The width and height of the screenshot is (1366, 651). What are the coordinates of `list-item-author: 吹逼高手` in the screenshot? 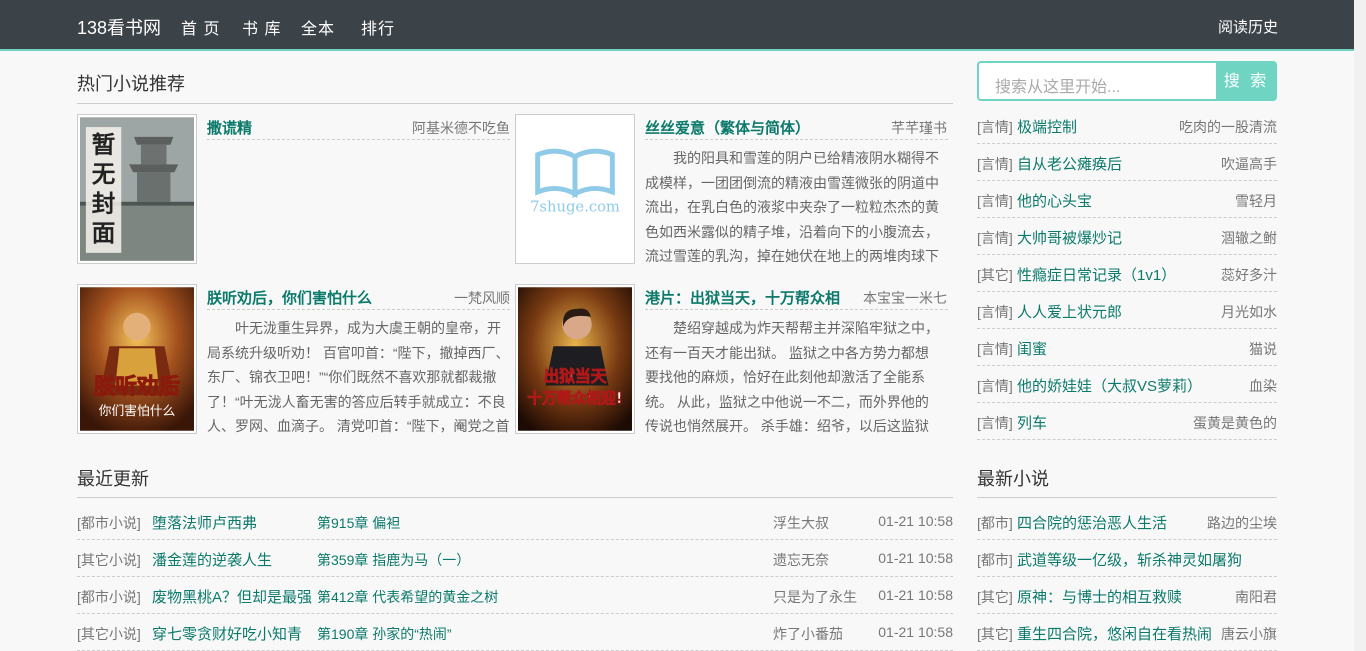 It's located at (1249, 164).